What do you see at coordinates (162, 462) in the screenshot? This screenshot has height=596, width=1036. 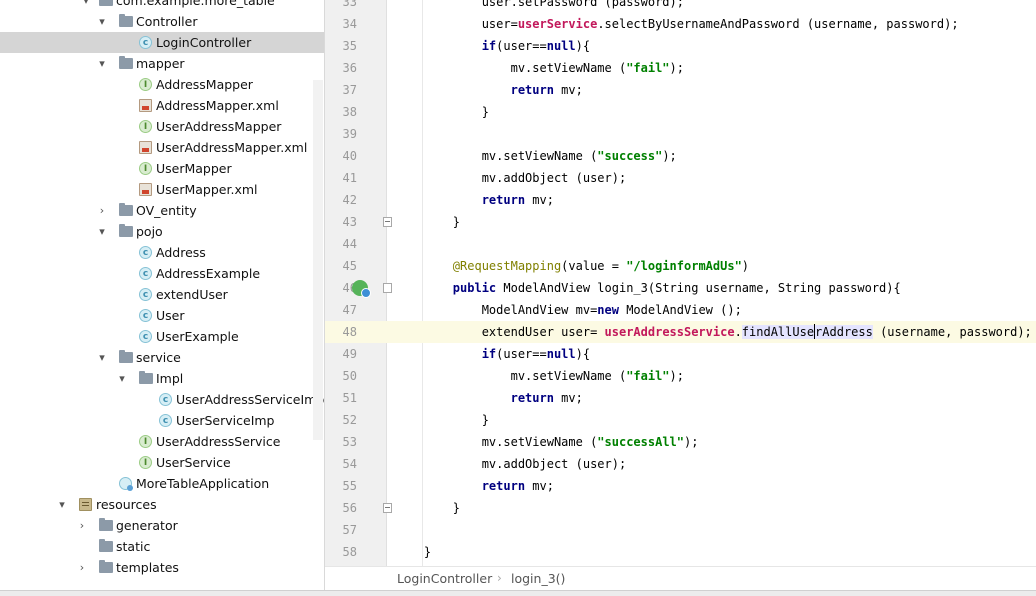 I see `tree-item-userservice: I UserService` at bounding box center [162, 462].